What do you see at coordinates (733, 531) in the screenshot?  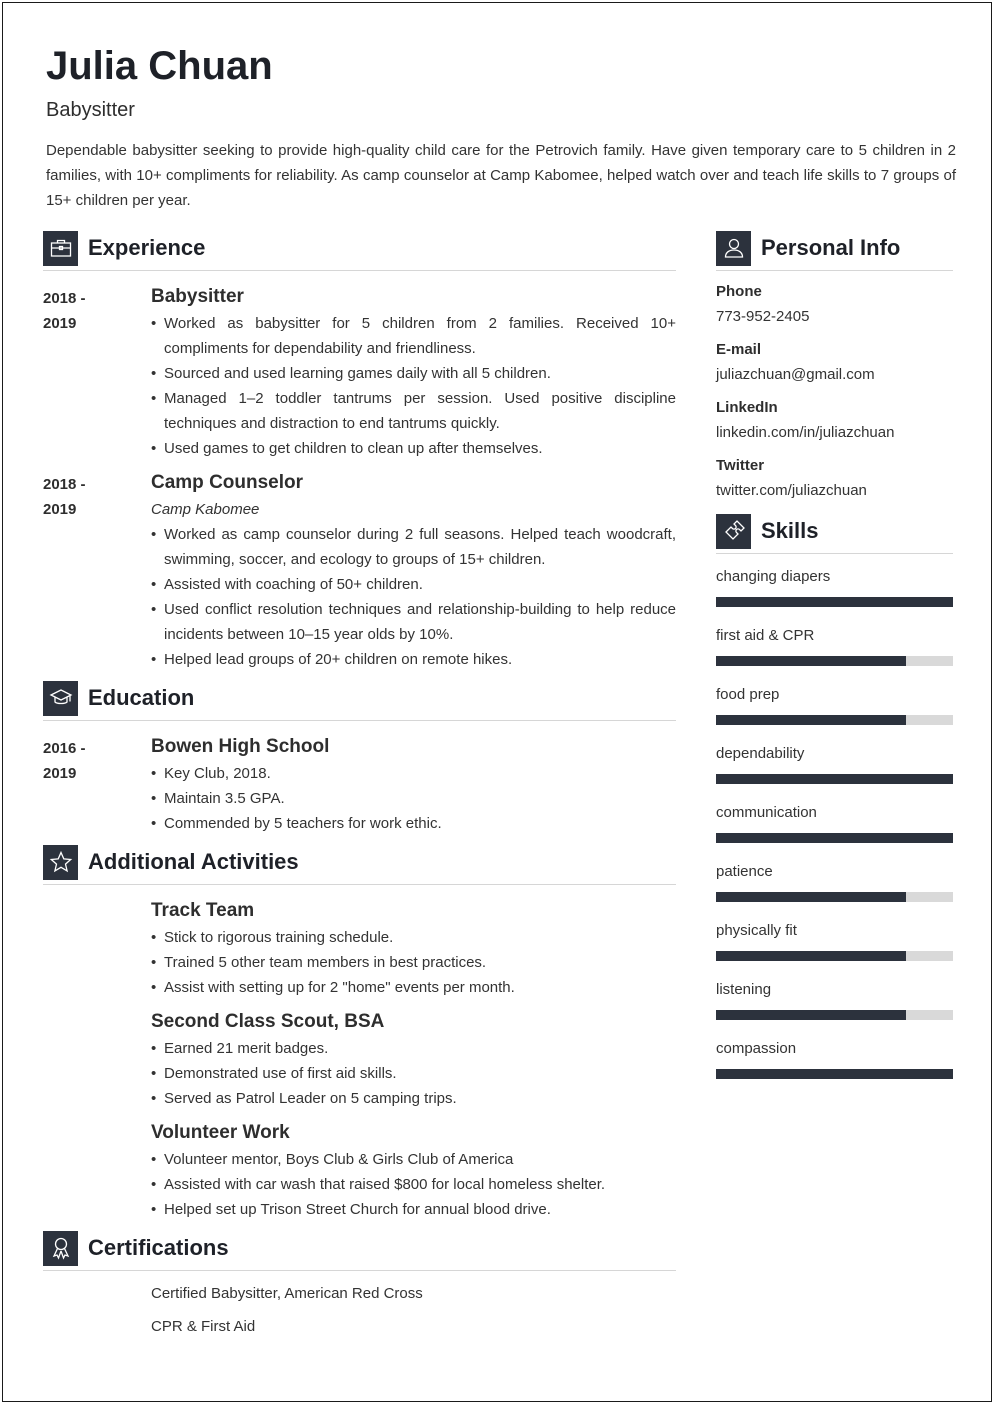 I see `puzzle-piece-icon` at bounding box center [733, 531].